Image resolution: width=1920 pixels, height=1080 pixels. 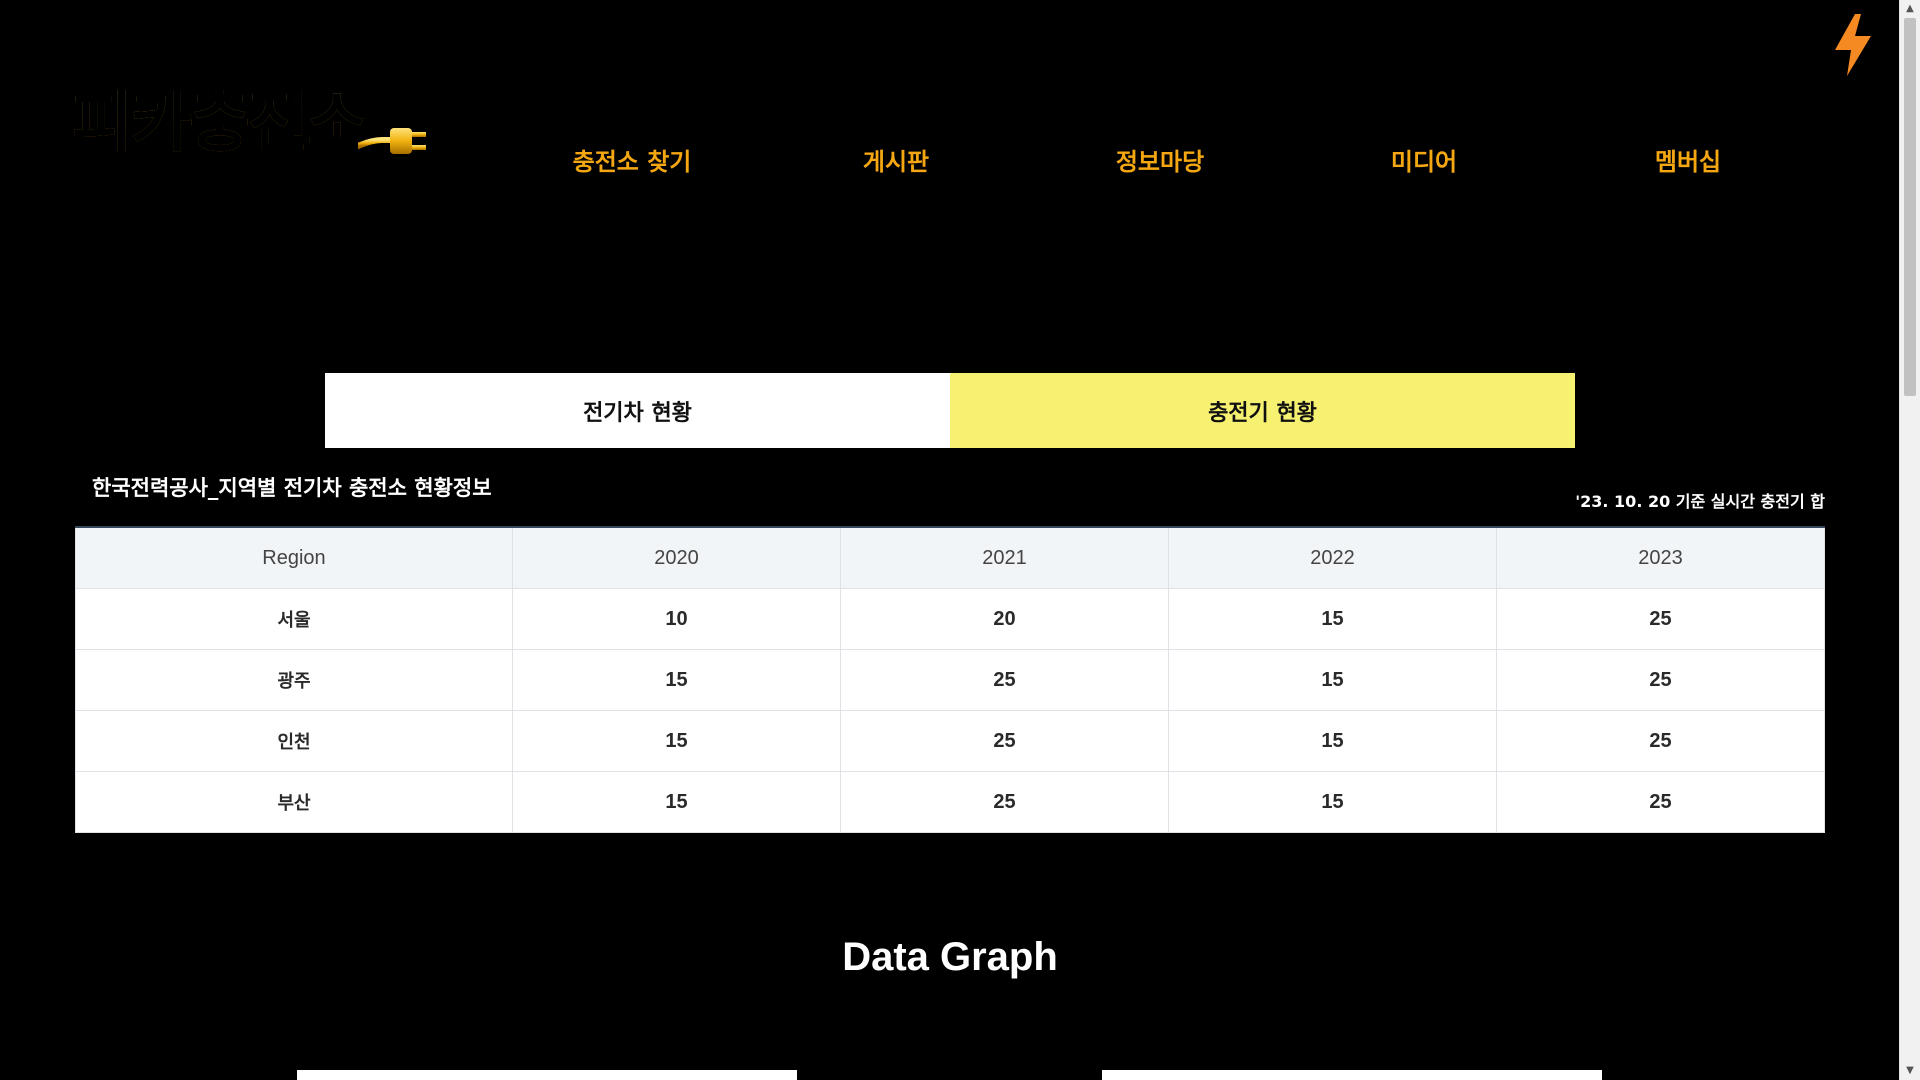 I want to click on tab-ev-status: 전기차 현황, so click(x=637, y=410).